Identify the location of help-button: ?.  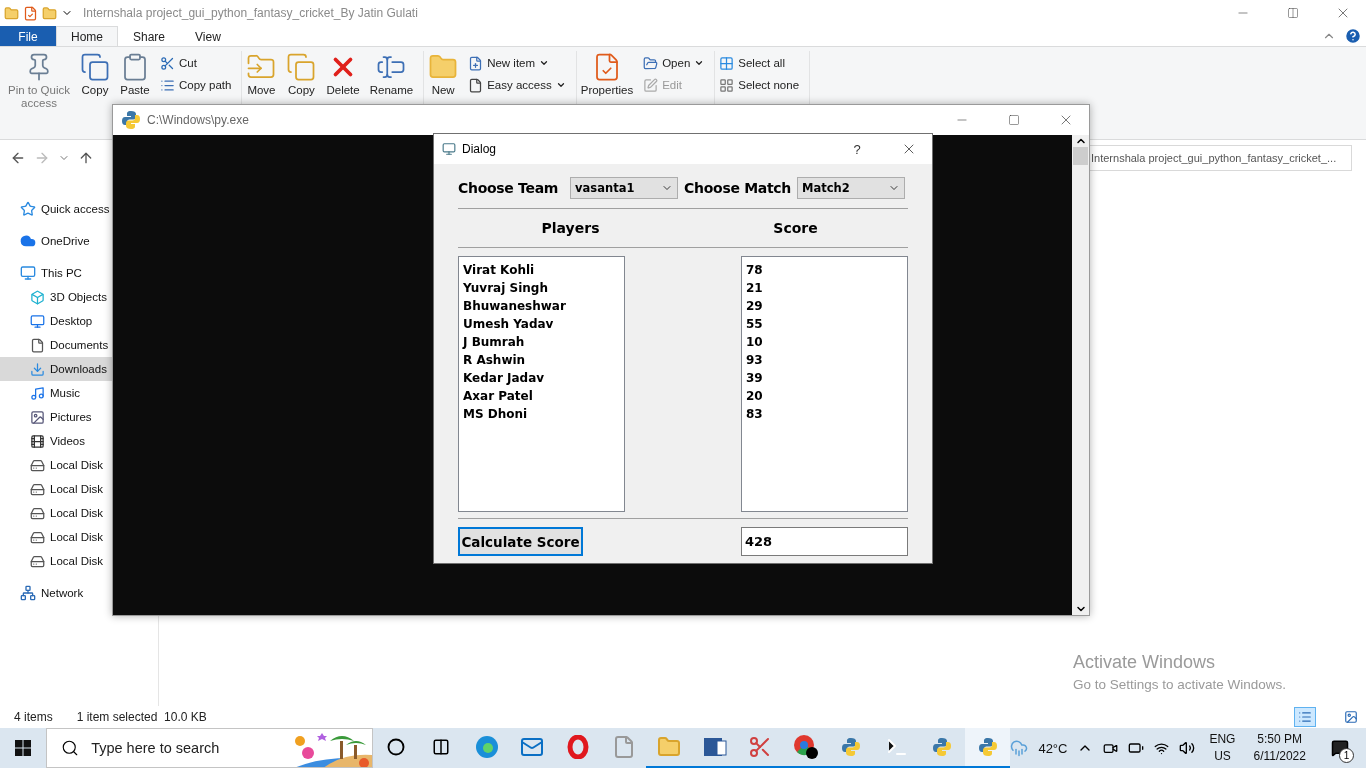
(857, 149).